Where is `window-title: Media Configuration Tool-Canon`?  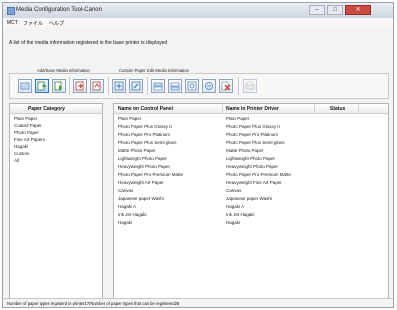
window-title: Media Configuration Tool-Canon is located at coordinates (59, 10).